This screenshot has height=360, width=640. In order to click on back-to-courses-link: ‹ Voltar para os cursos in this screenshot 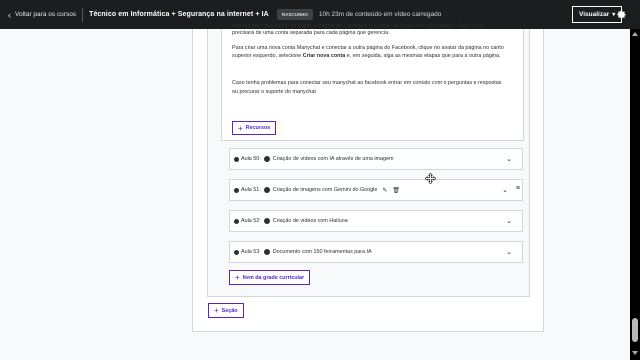, I will do `click(38, 15)`.